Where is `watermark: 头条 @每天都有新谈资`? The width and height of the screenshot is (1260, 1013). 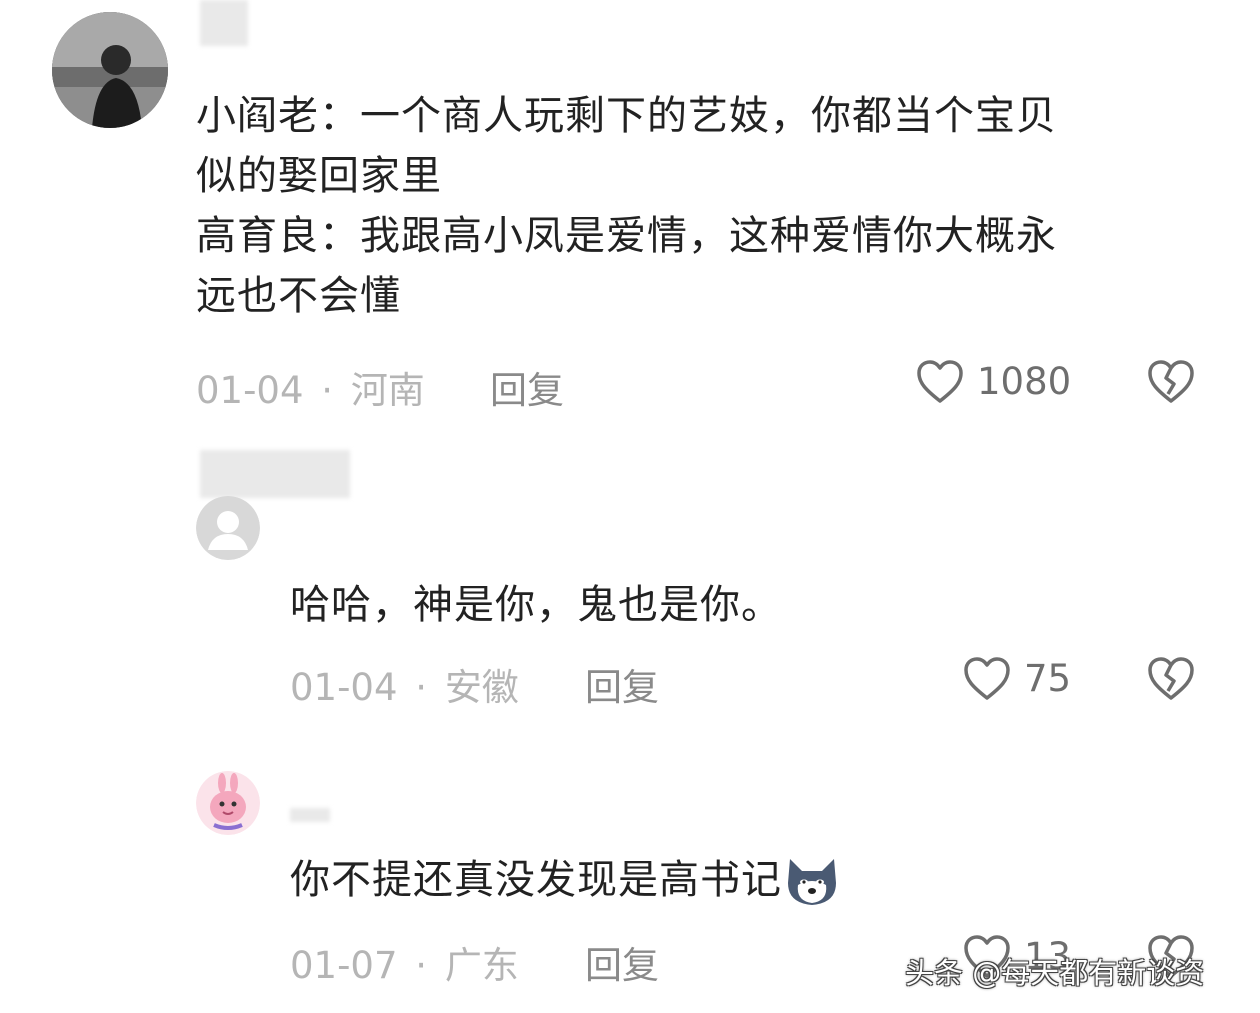
watermark: 头条 @每天都有新谈资 is located at coordinates (1055, 973).